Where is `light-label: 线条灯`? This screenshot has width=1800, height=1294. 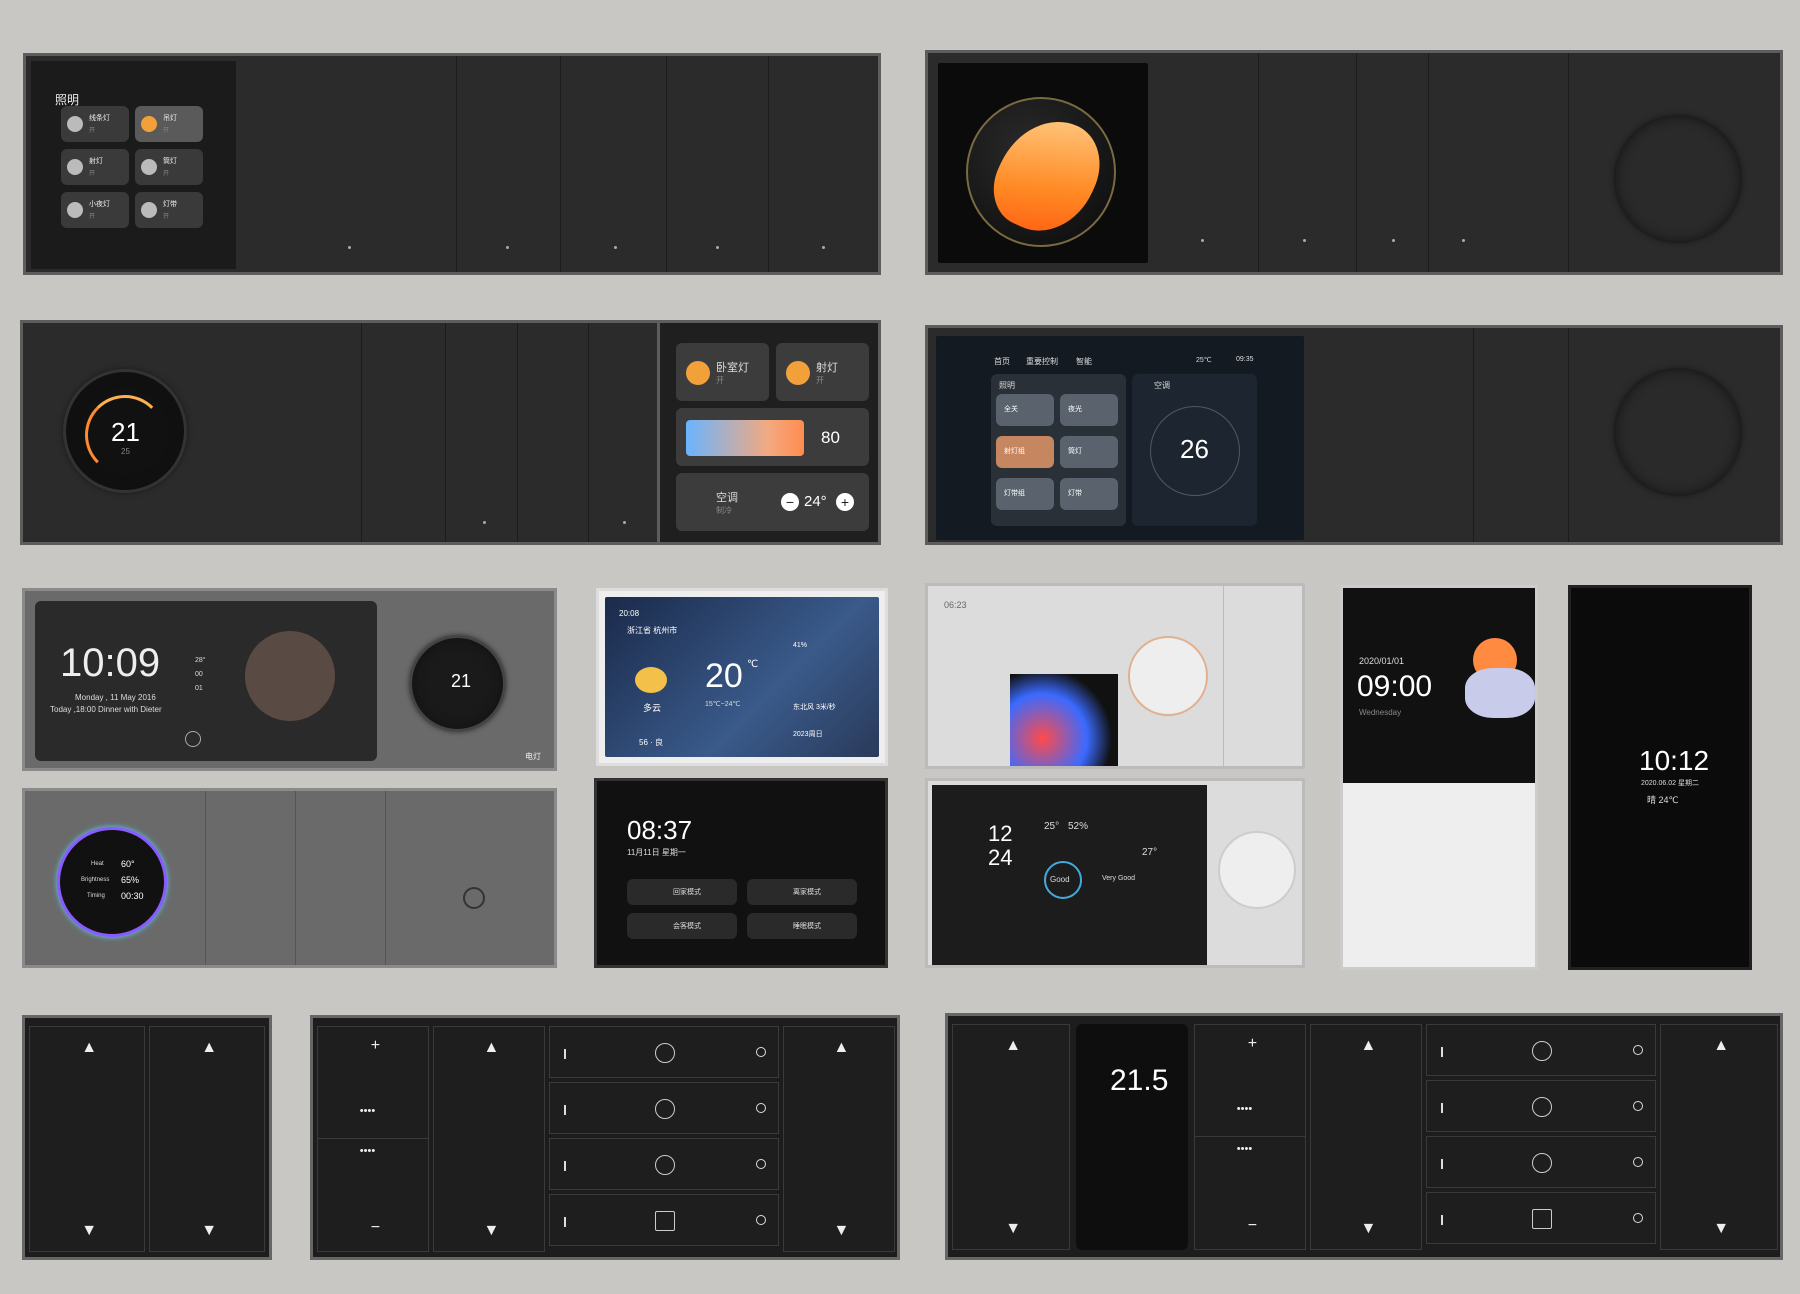 light-label: 线条灯 is located at coordinates (99, 118).